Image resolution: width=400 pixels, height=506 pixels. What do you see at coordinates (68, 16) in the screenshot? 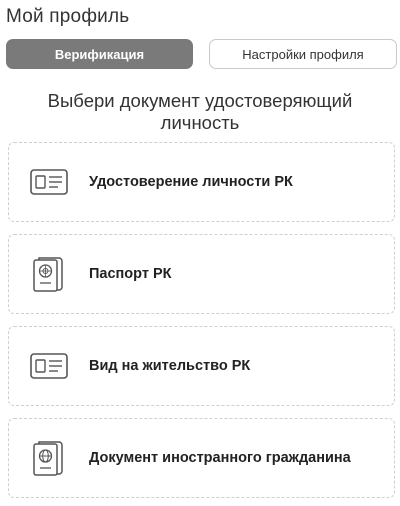
I see `page-title: Мой профиль` at bounding box center [68, 16].